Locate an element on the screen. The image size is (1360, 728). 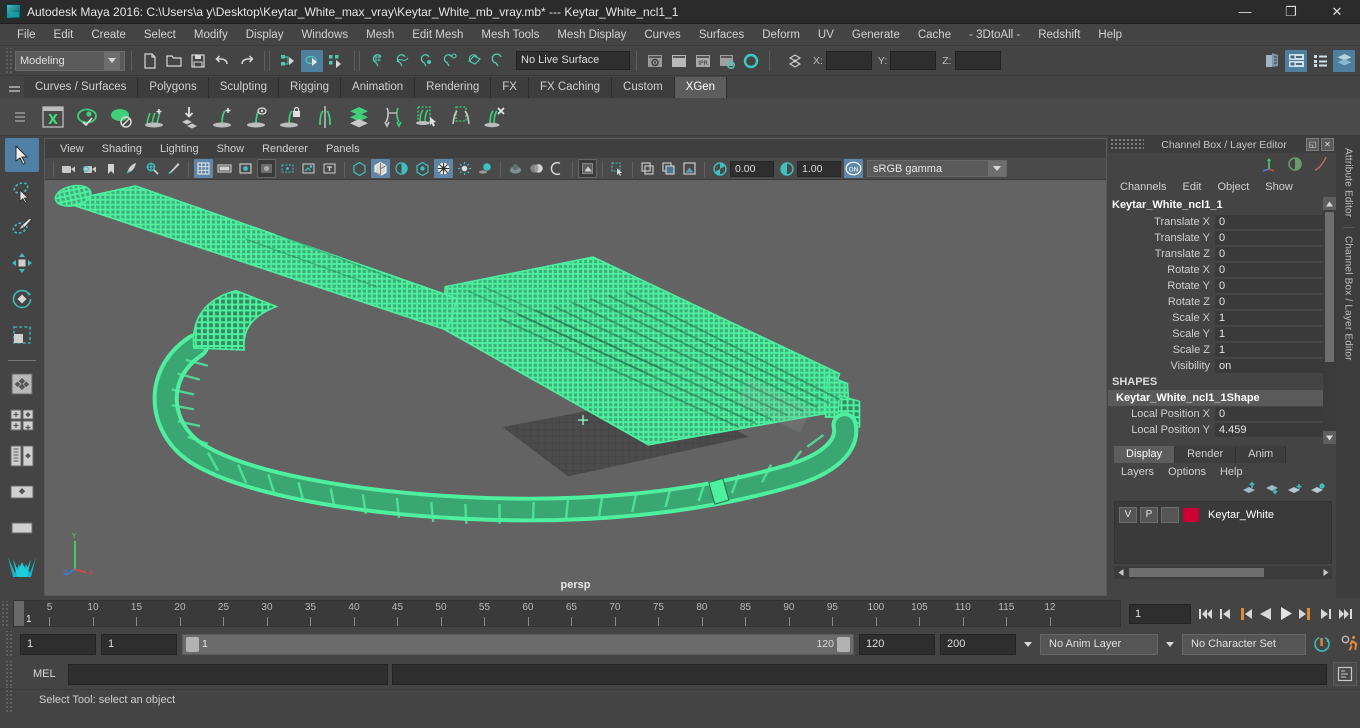
scroll-down-arrow-icon is located at coordinates (1329, 437).